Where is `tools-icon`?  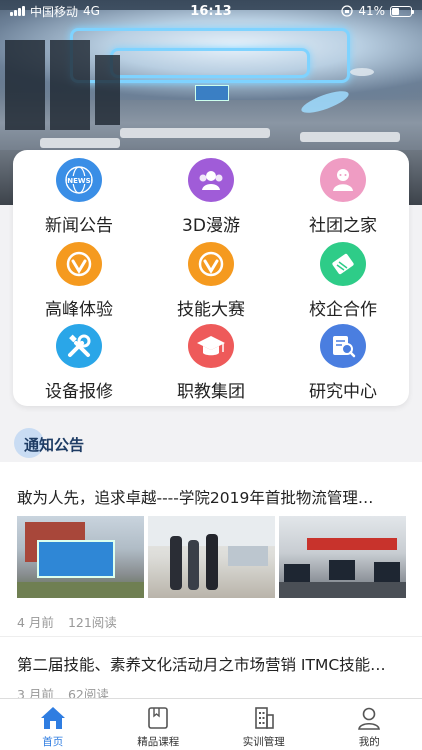
tools-icon is located at coordinates (79, 346).